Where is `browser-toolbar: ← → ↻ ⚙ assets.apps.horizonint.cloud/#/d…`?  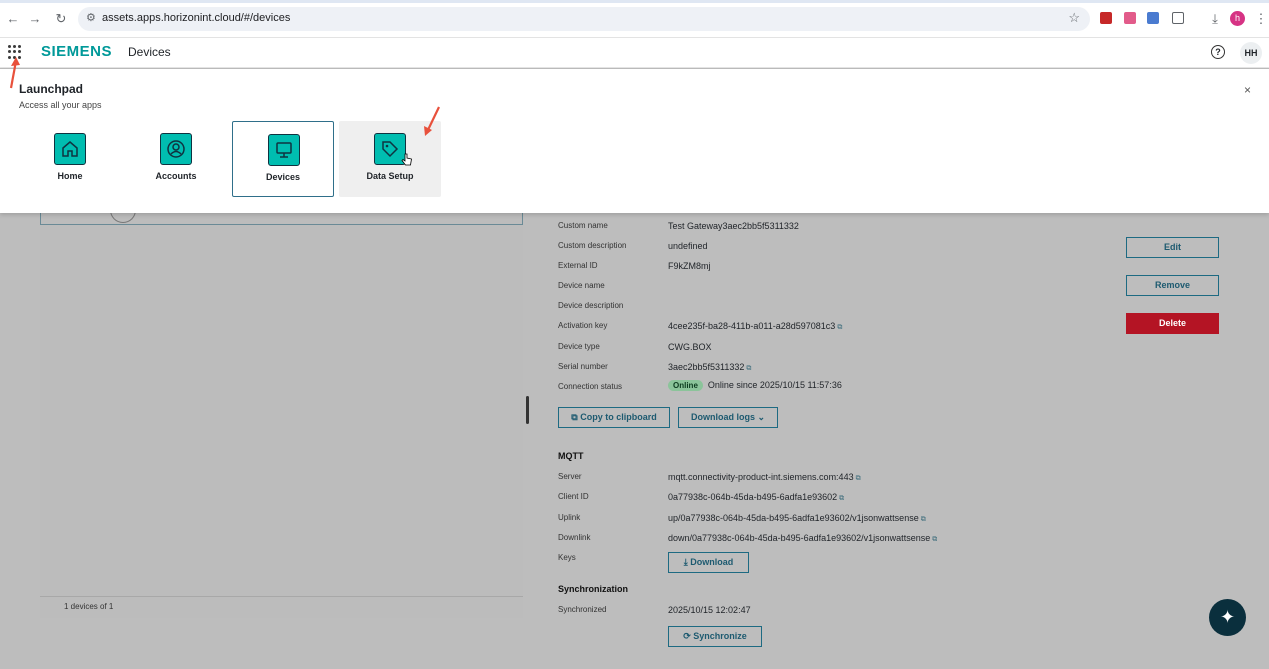
browser-toolbar: ← → ↻ ⚙ assets.apps.horizonint.cloud/#/d… is located at coordinates (634, 19).